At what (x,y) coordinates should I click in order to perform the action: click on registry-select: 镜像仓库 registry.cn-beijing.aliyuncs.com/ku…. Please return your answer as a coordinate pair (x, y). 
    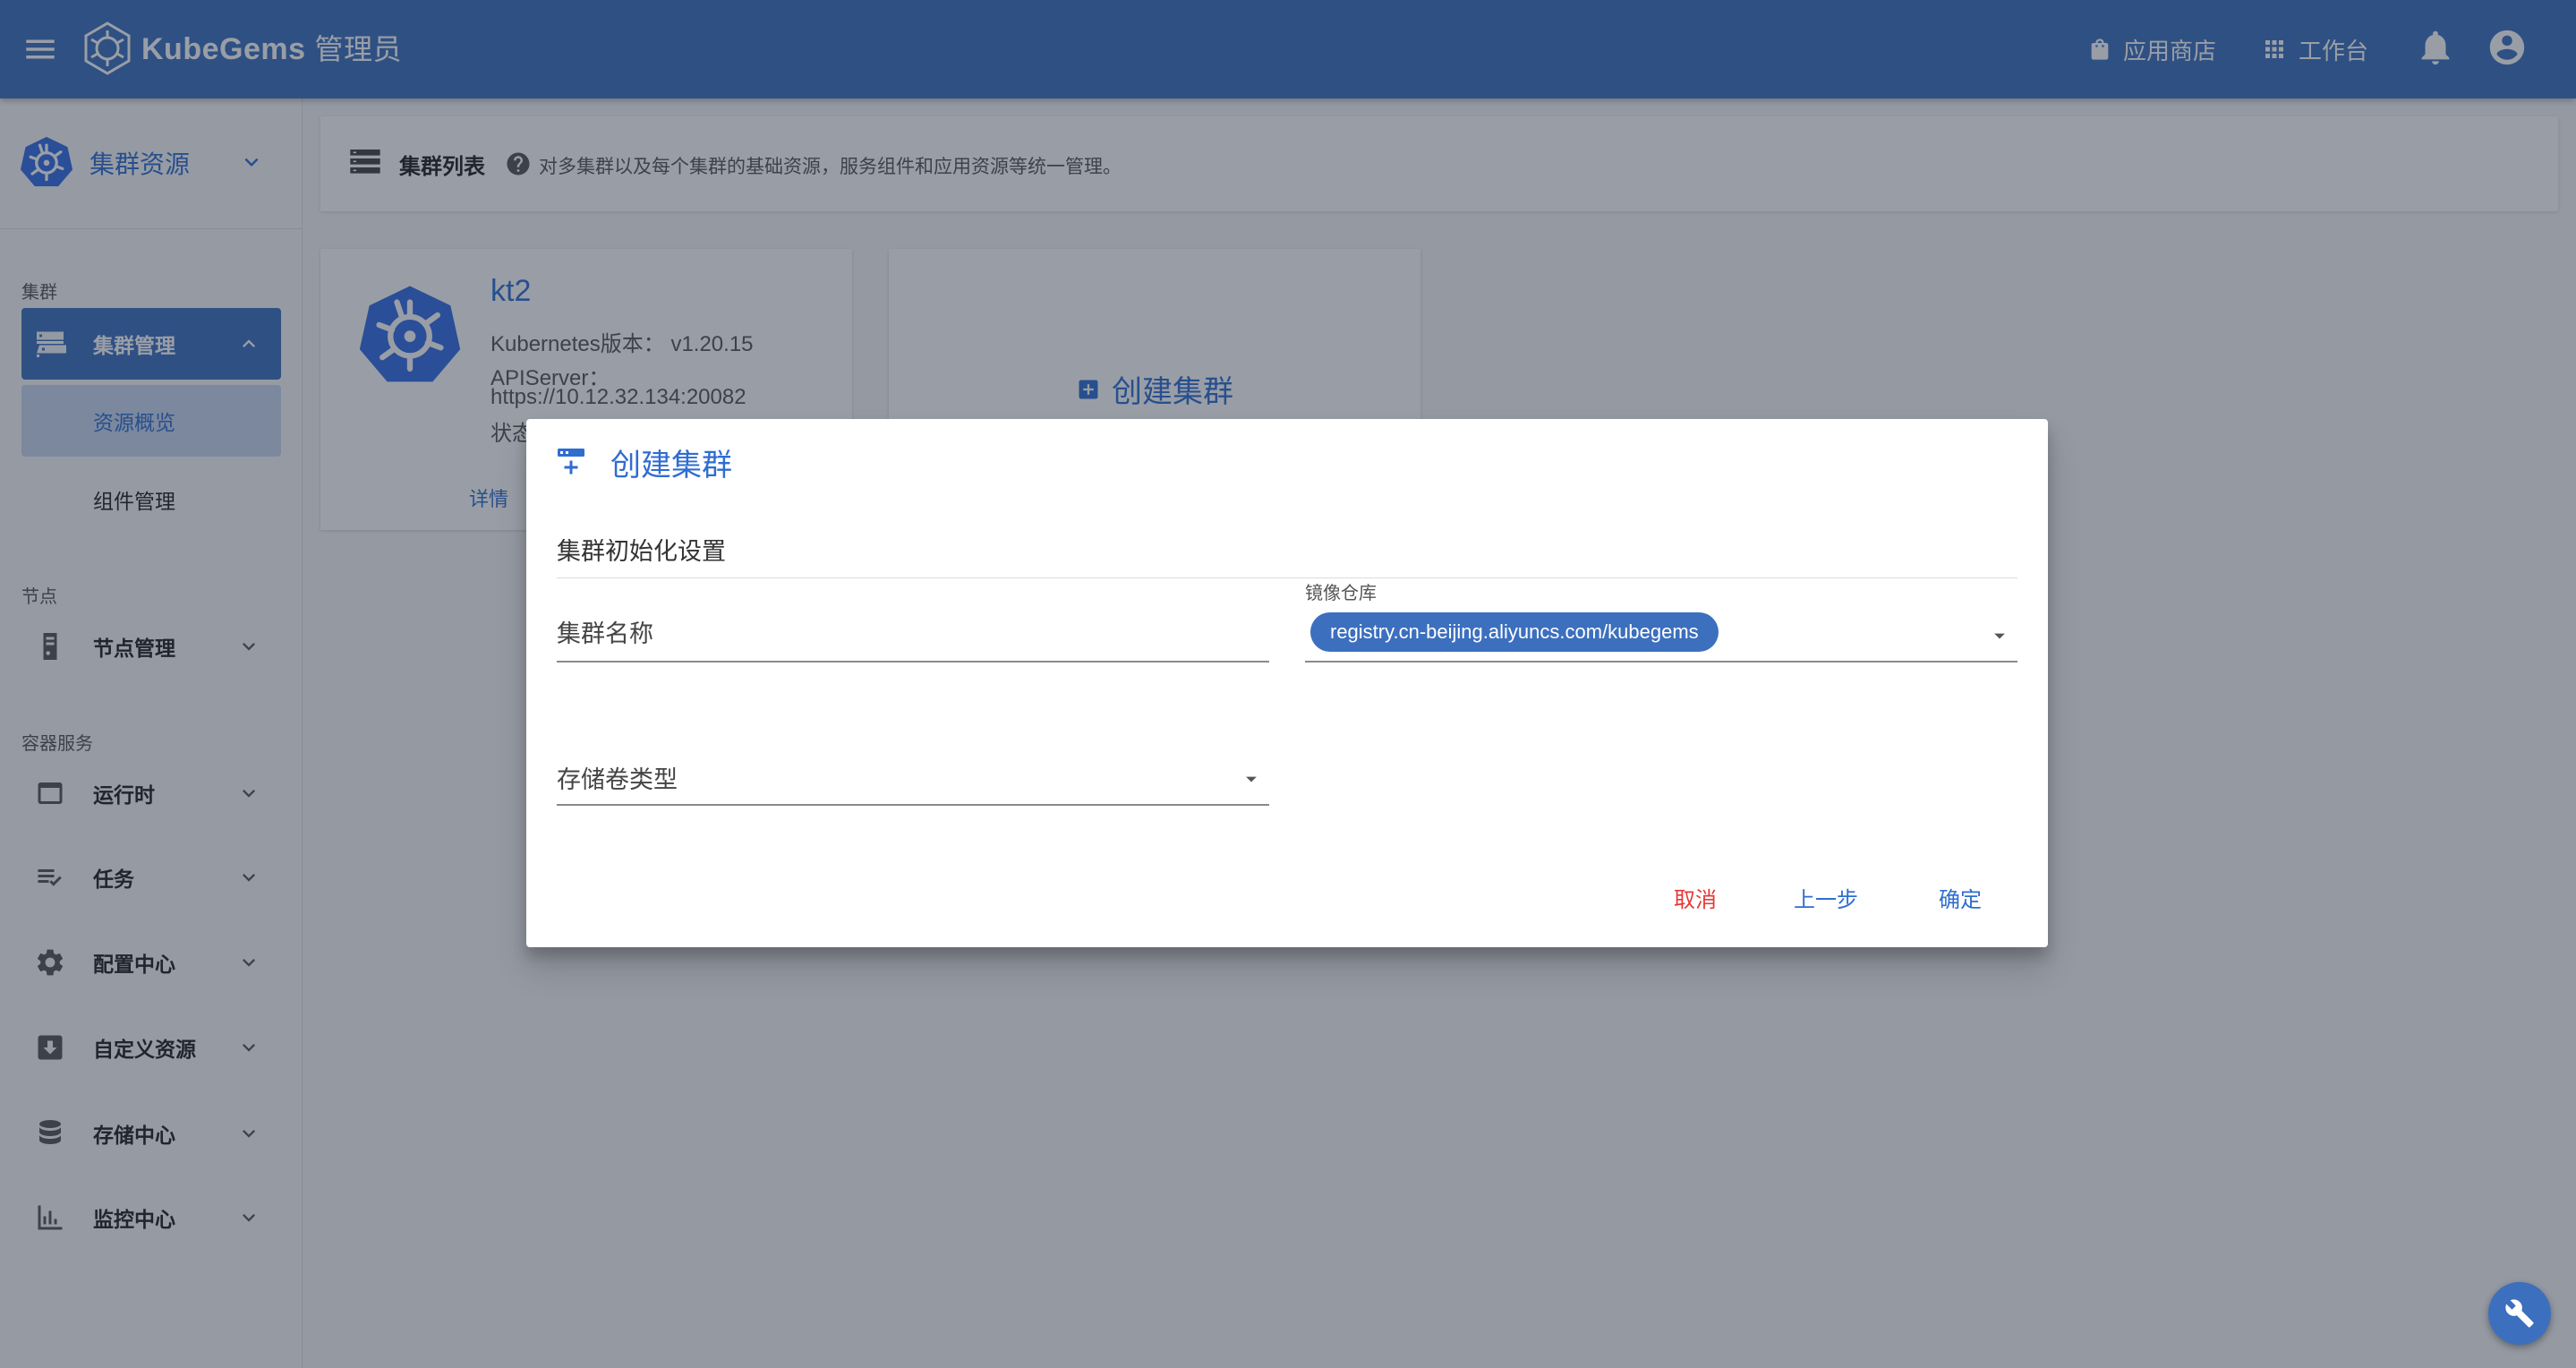
    Looking at the image, I should click on (1661, 623).